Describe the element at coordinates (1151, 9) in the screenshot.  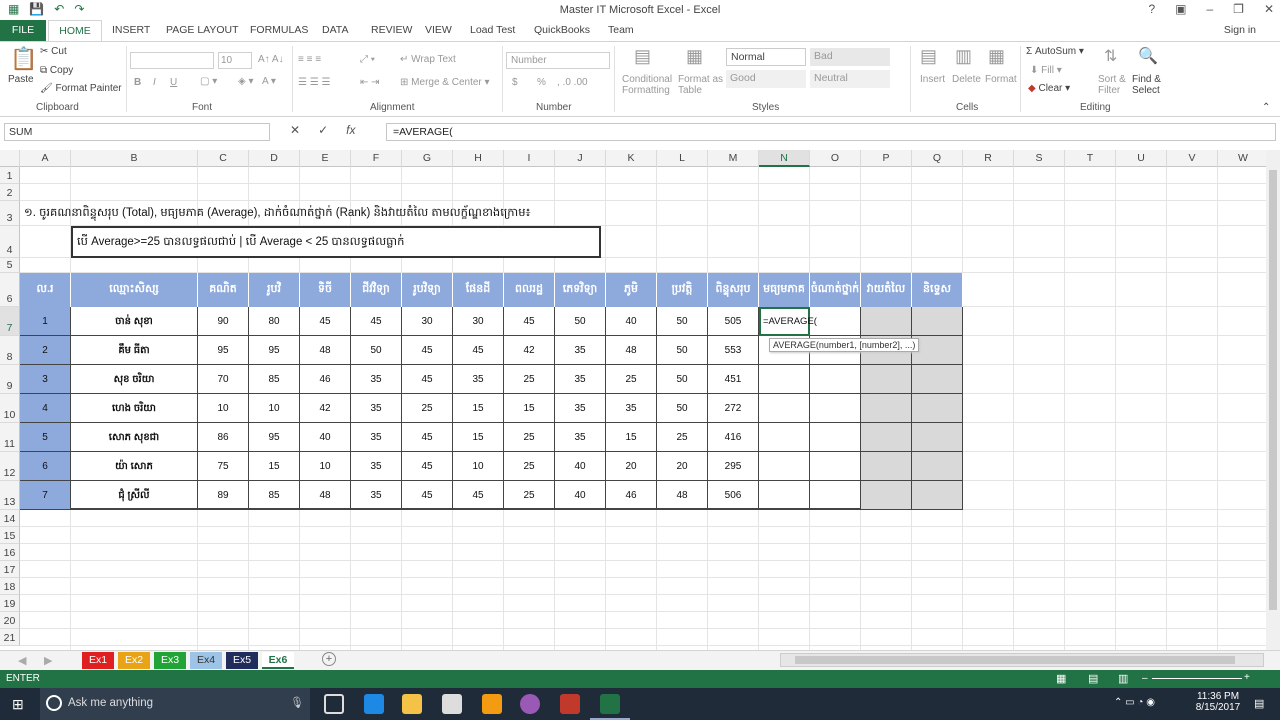
I see `help-icon: ?` at that location.